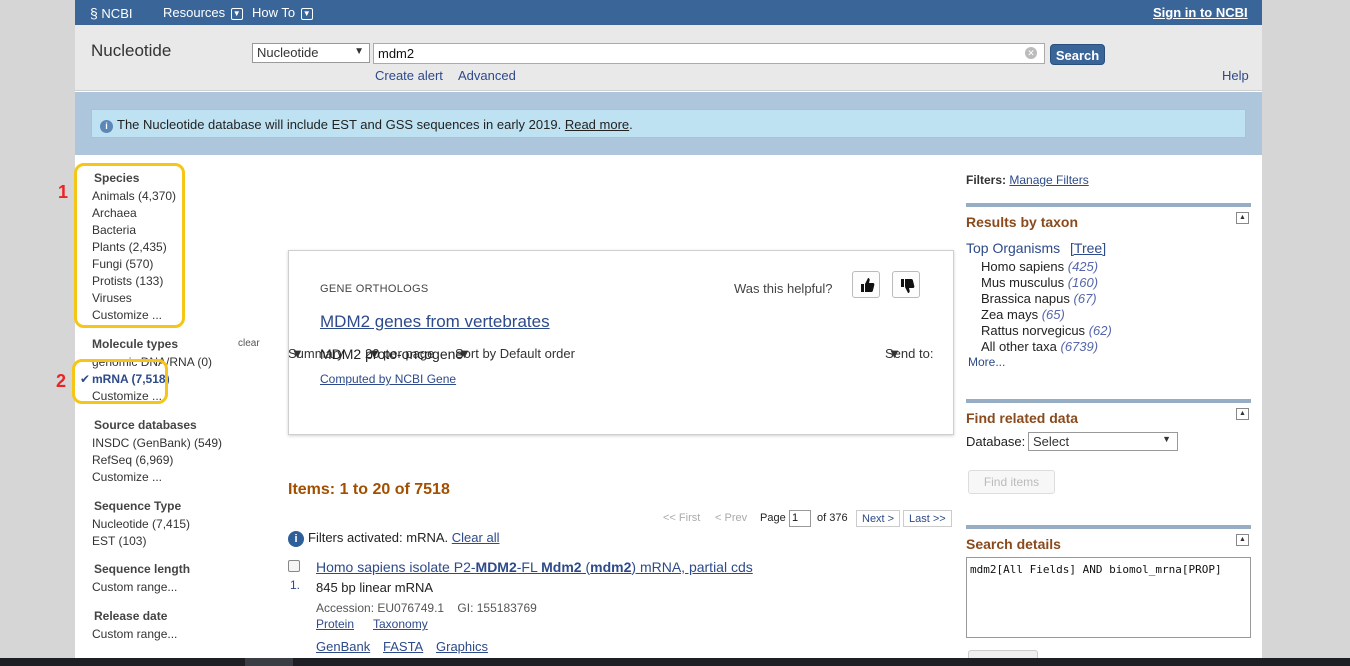 The width and height of the screenshot is (1350, 666). I want to click on source-filter-insdc: INSDC (GenBank) (549), so click(157, 443).